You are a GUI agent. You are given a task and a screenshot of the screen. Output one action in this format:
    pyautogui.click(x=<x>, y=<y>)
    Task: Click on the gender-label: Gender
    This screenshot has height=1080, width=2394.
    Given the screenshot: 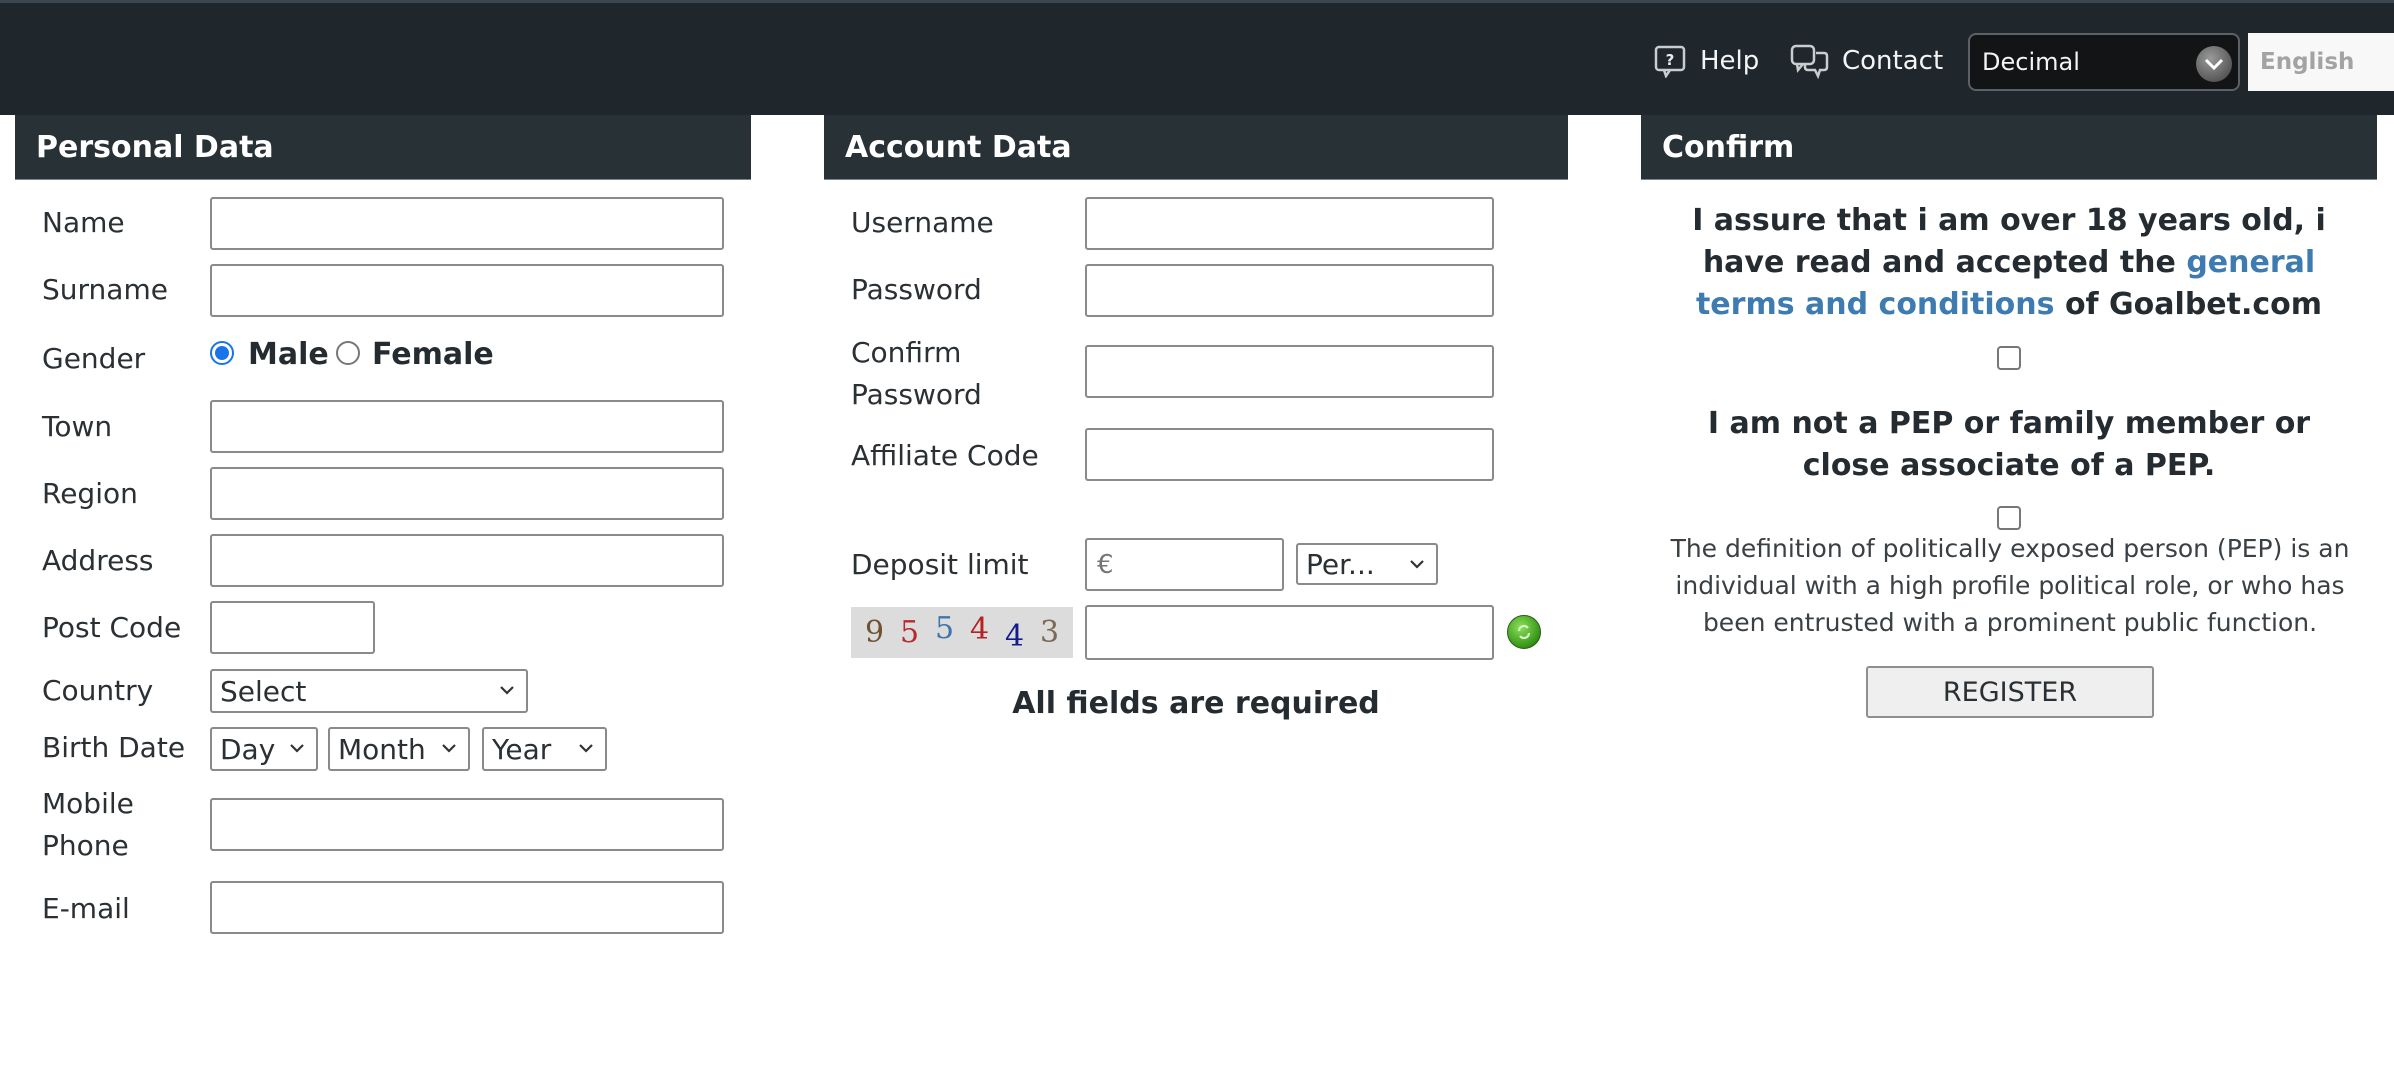 What is the action you would take?
    pyautogui.click(x=94, y=358)
    